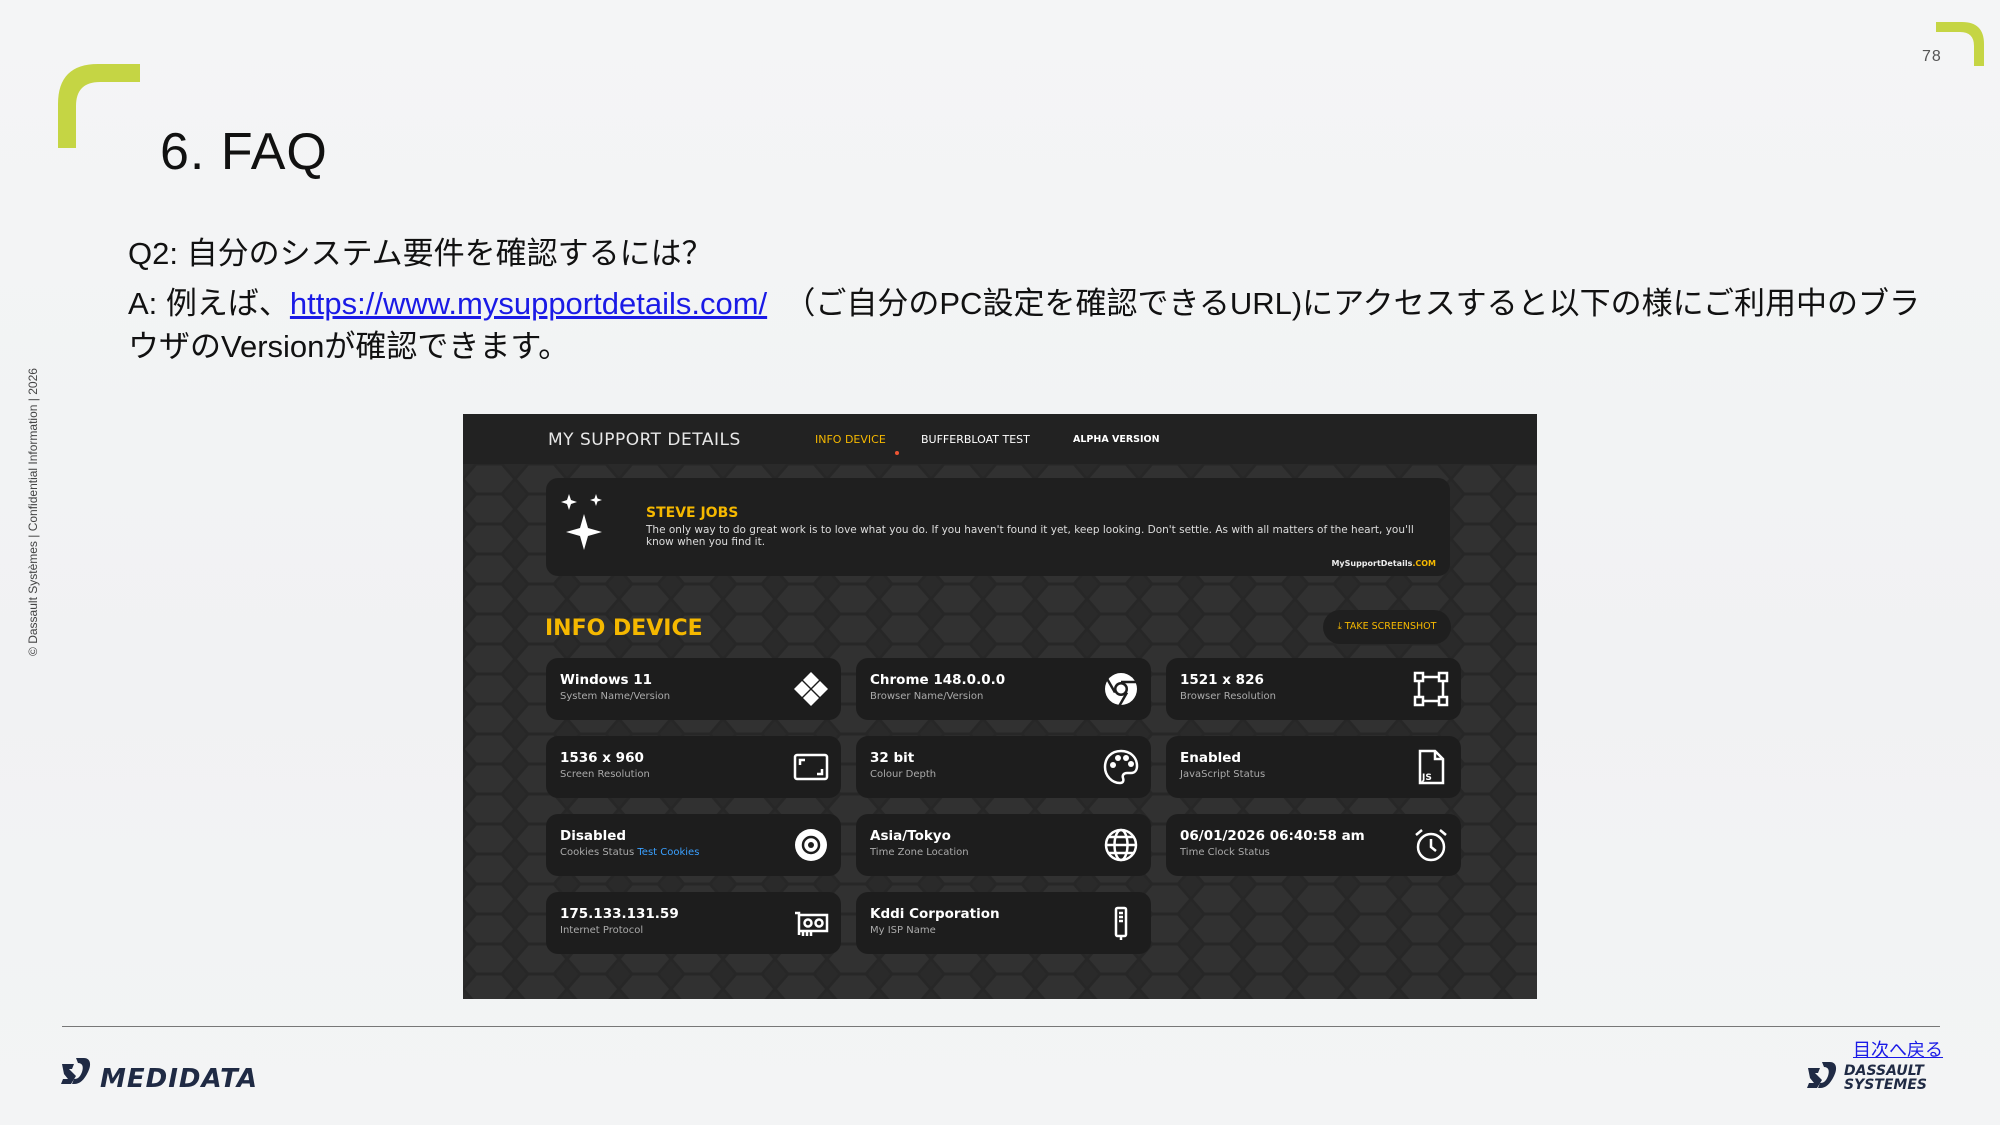 The width and height of the screenshot is (2000, 1125). What do you see at coordinates (1225, 852) in the screenshot?
I see `card-label: Time Clock Status` at bounding box center [1225, 852].